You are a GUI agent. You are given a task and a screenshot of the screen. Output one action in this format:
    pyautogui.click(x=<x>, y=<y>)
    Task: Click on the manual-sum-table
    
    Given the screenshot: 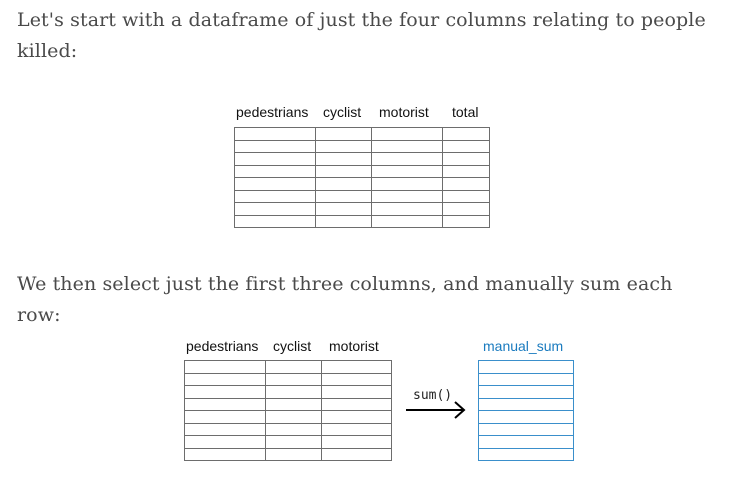 What is the action you would take?
    pyautogui.click(x=526, y=410)
    